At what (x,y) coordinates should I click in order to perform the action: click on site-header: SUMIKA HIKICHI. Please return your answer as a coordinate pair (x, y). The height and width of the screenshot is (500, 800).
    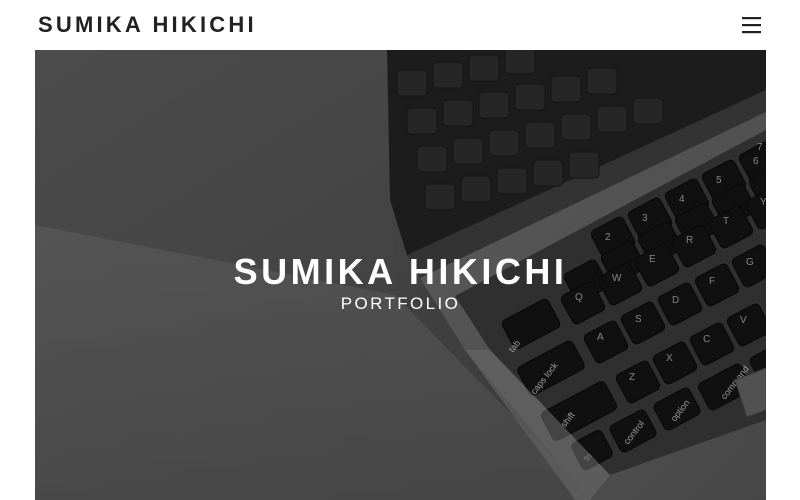
    Looking at the image, I should click on (400, 25).